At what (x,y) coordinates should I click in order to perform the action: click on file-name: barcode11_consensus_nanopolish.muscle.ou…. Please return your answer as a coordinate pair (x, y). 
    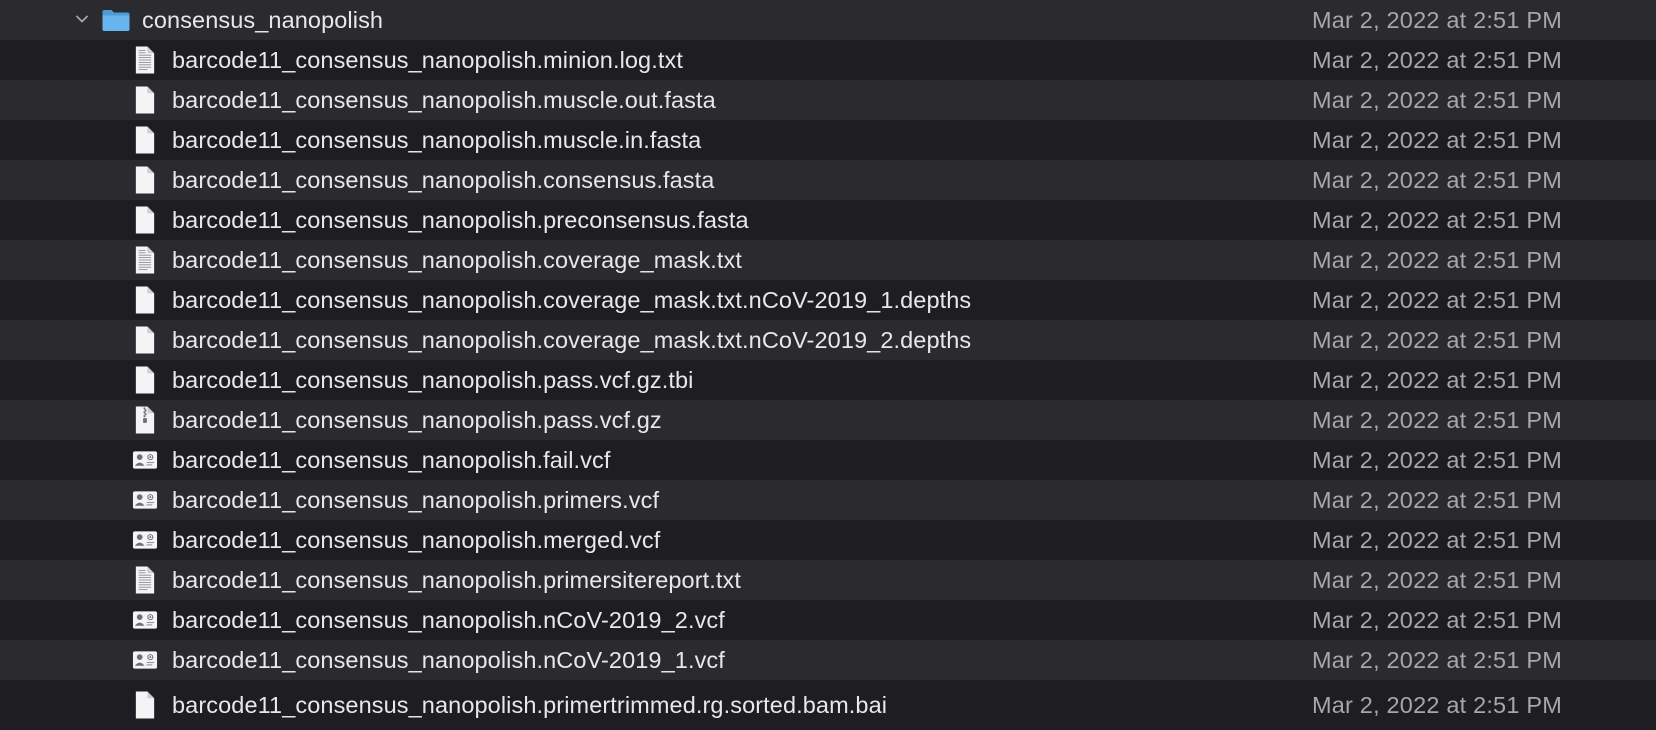
    Looking at the image, I should click on (444, 99).